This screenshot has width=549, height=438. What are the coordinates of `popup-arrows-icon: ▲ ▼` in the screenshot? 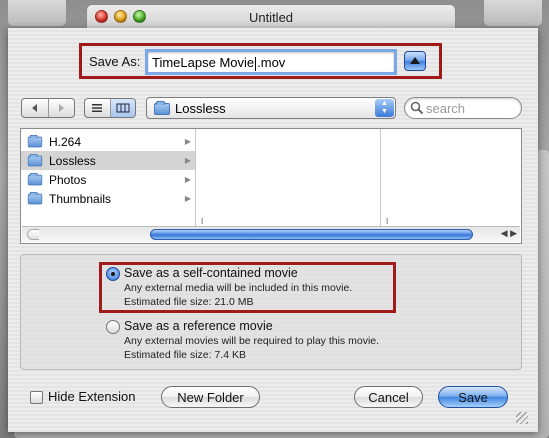 It's located at (384, 108).